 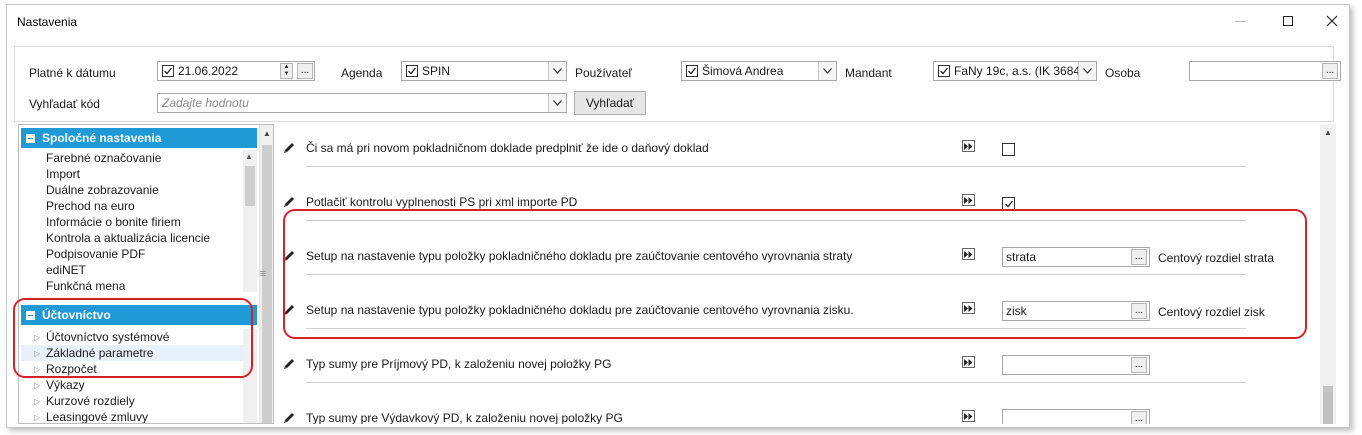 What do you see at coordinates (603, 73) in the screenshot?
I see `user-label: Používateľ` at bounding box center [603, 73].